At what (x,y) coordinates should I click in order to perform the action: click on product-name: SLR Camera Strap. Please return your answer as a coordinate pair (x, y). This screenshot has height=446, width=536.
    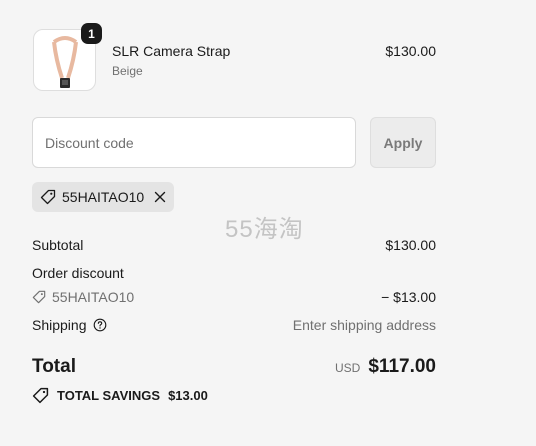
    Looking at the image, I should click on (171, 51).